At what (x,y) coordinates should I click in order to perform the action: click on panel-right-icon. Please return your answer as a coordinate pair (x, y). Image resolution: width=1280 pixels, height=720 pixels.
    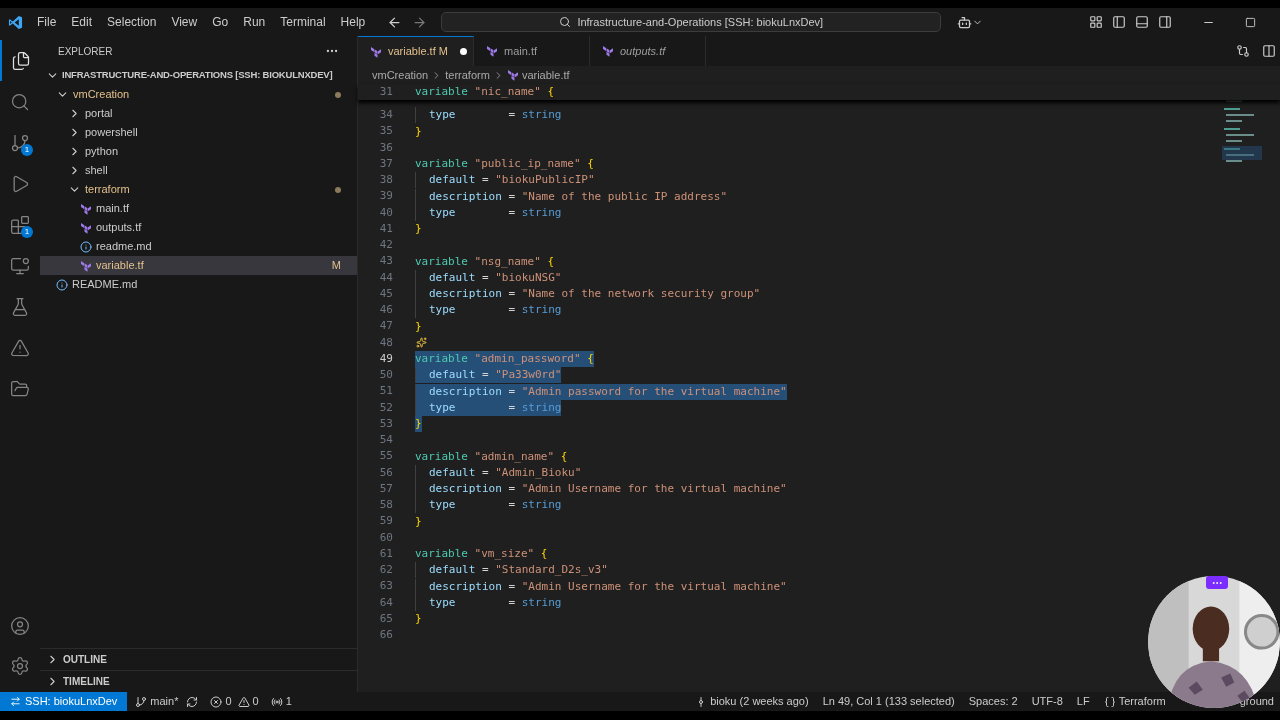
    Looking at the image, I should click on (1165, 22).